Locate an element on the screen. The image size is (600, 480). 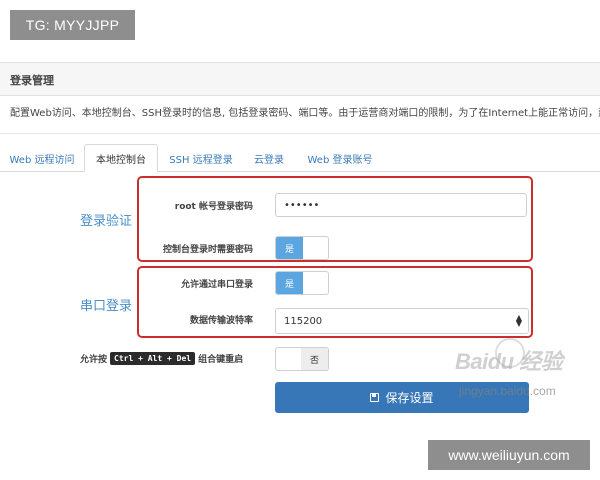
baud-rate-label: 数据传输波特率 is located at coordinates (221, 321).